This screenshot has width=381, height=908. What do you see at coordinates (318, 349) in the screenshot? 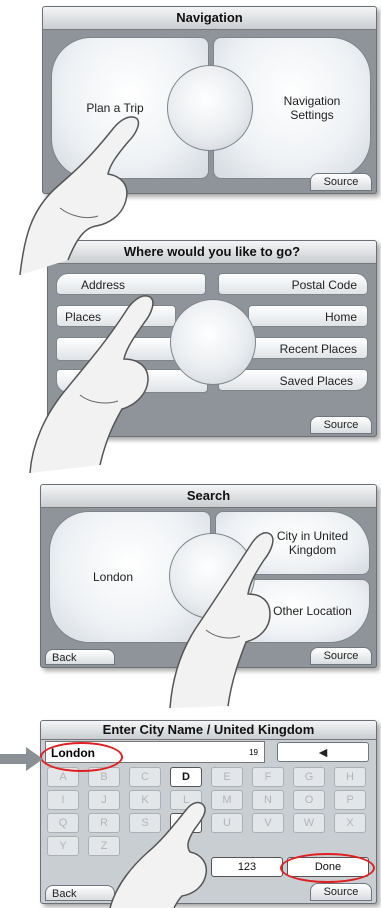
I see `recent-places-label: Recent Places` at bounding box center [318, 349].